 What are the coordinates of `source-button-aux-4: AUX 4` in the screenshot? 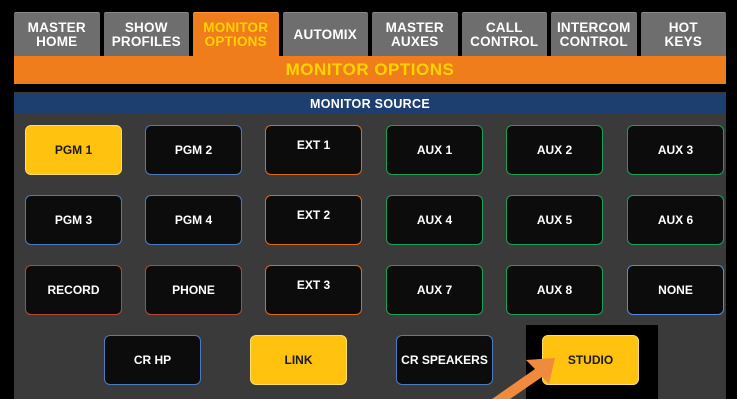 It's located at (434, 220).